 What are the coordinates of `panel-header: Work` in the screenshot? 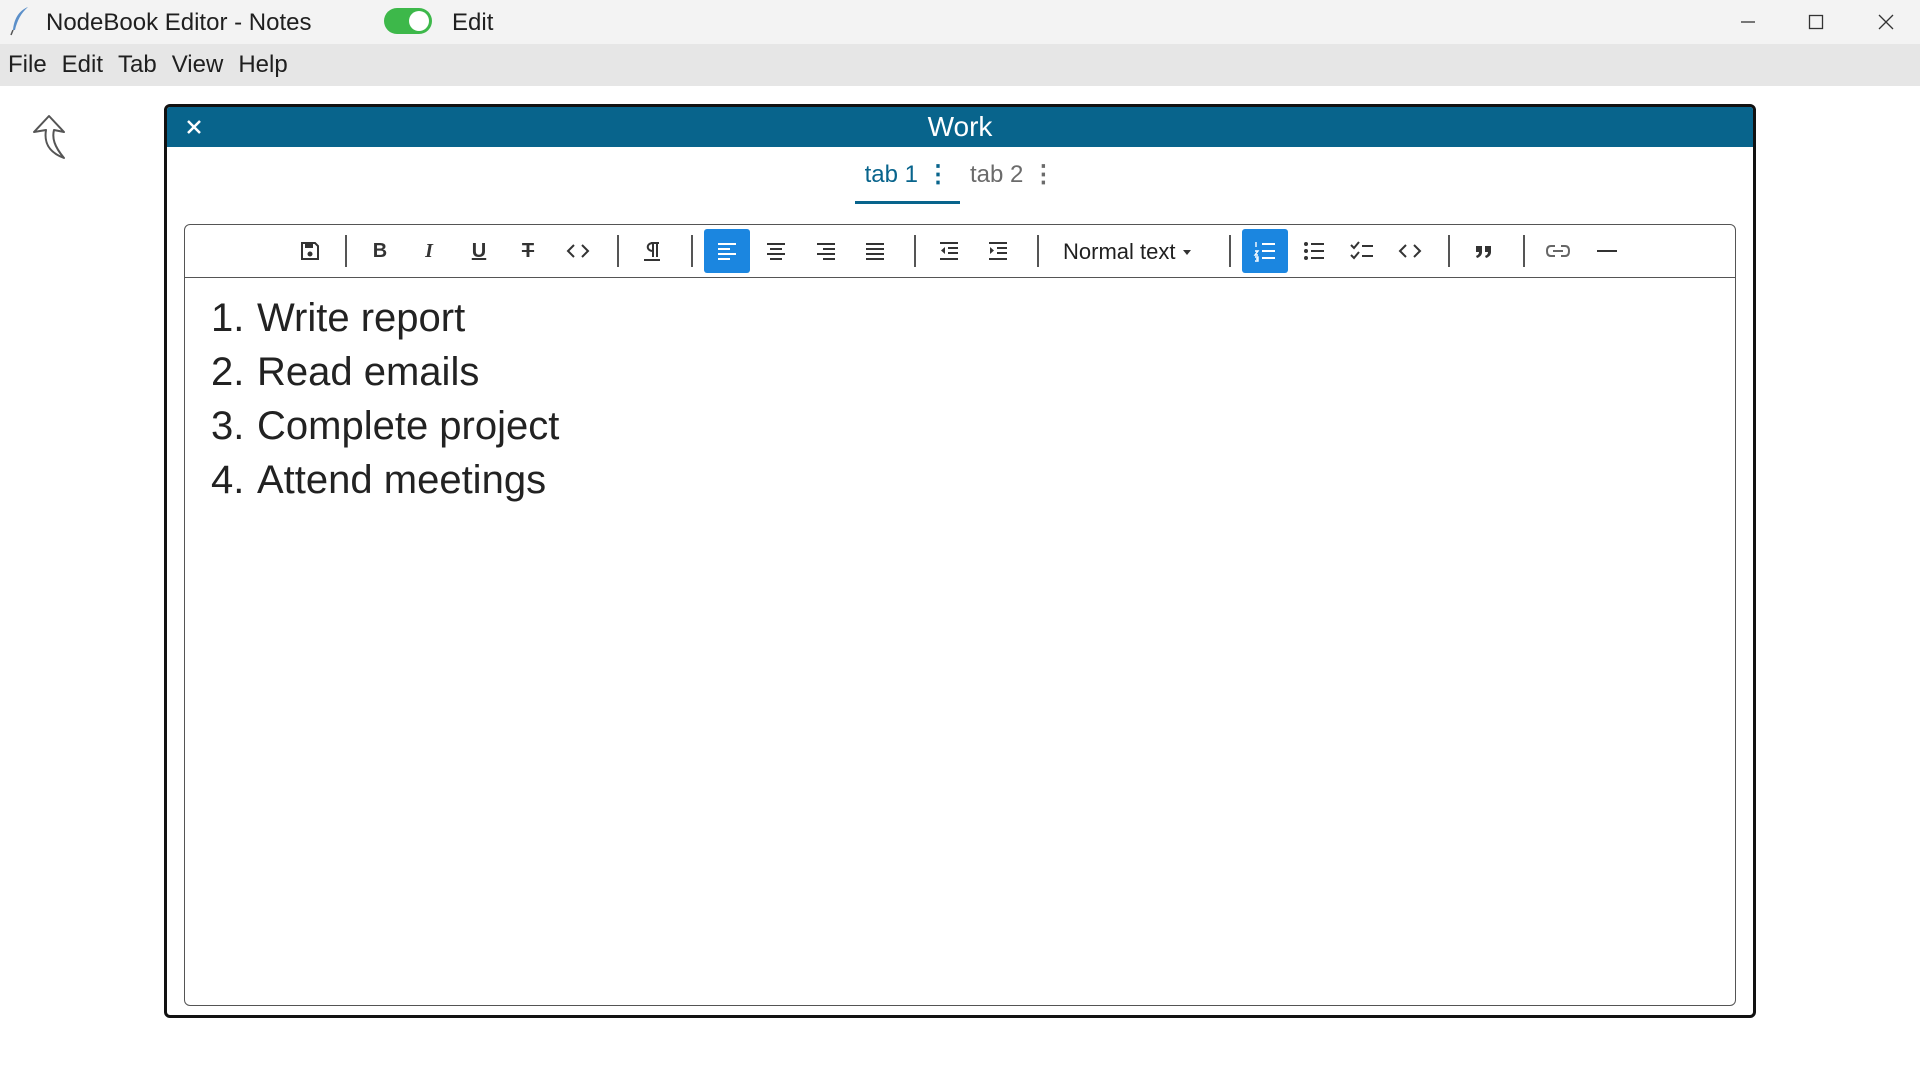 It's located at (960, 127).